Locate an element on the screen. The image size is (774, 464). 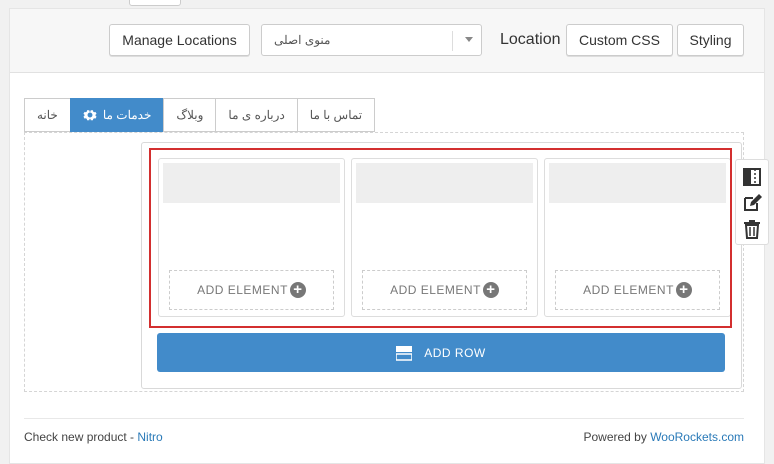
powered-prefix: Powered by is located at coordinates (617, 437).